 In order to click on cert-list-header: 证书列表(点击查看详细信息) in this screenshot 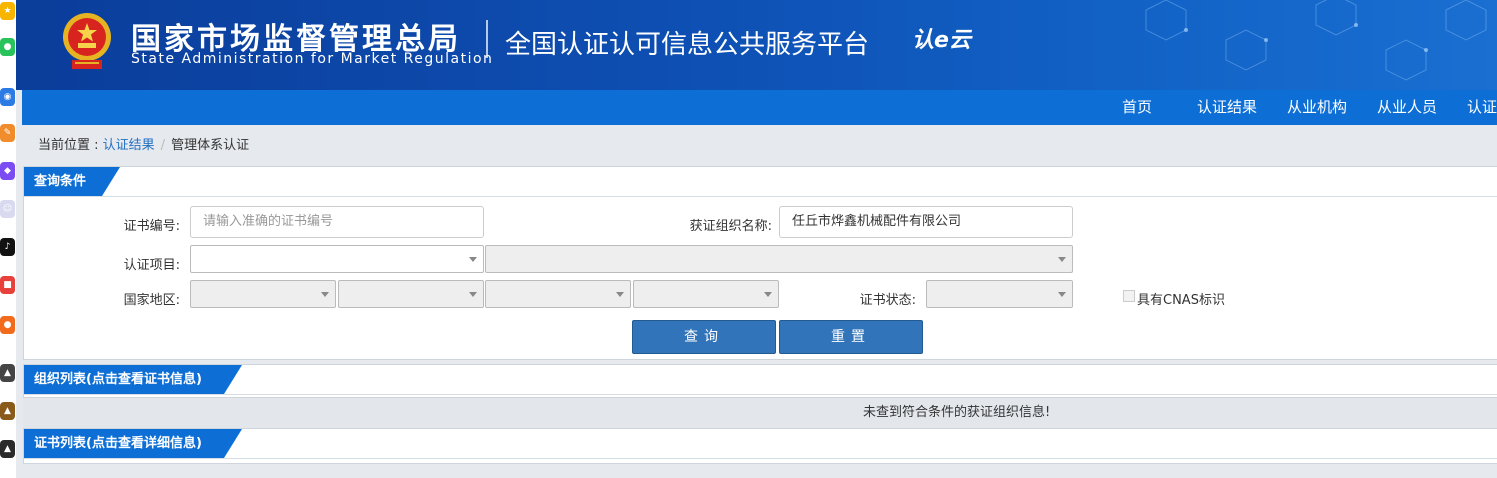, I will do `click(760, 444)`.